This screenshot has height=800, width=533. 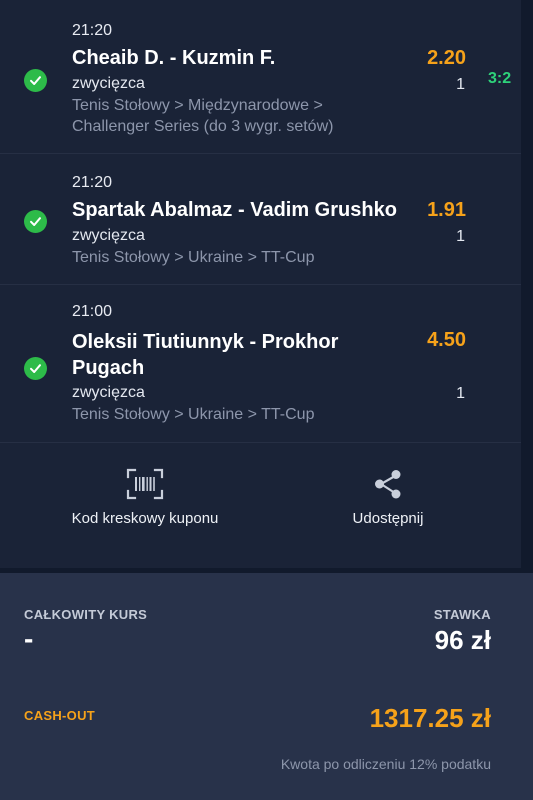 I want to click on bet-odds: 4.50, so click(x=446, y=340).